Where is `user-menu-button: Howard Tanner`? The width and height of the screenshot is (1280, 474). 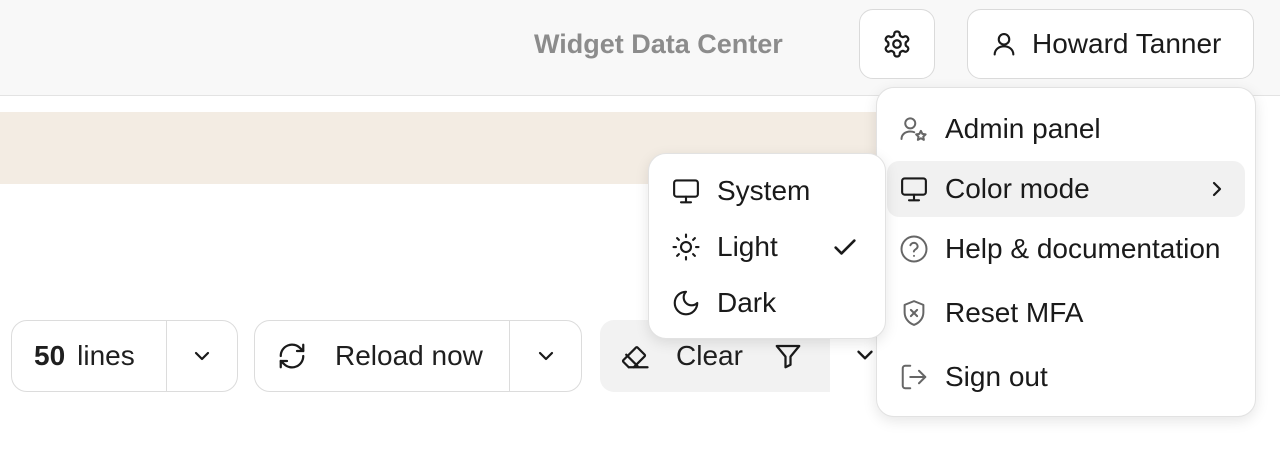 user-menu-button: Howard Tanner is located at coordinates (1110, 44).